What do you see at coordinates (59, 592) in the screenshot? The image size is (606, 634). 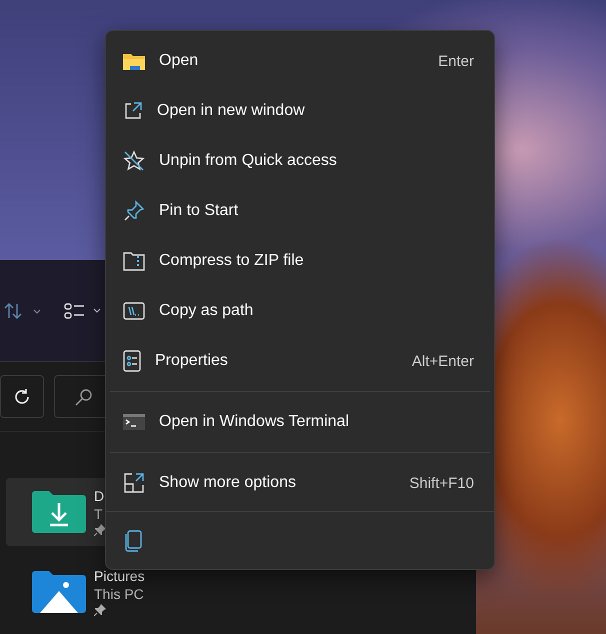 I see `pictures-folder-icon` at bounding box center [59, 592].